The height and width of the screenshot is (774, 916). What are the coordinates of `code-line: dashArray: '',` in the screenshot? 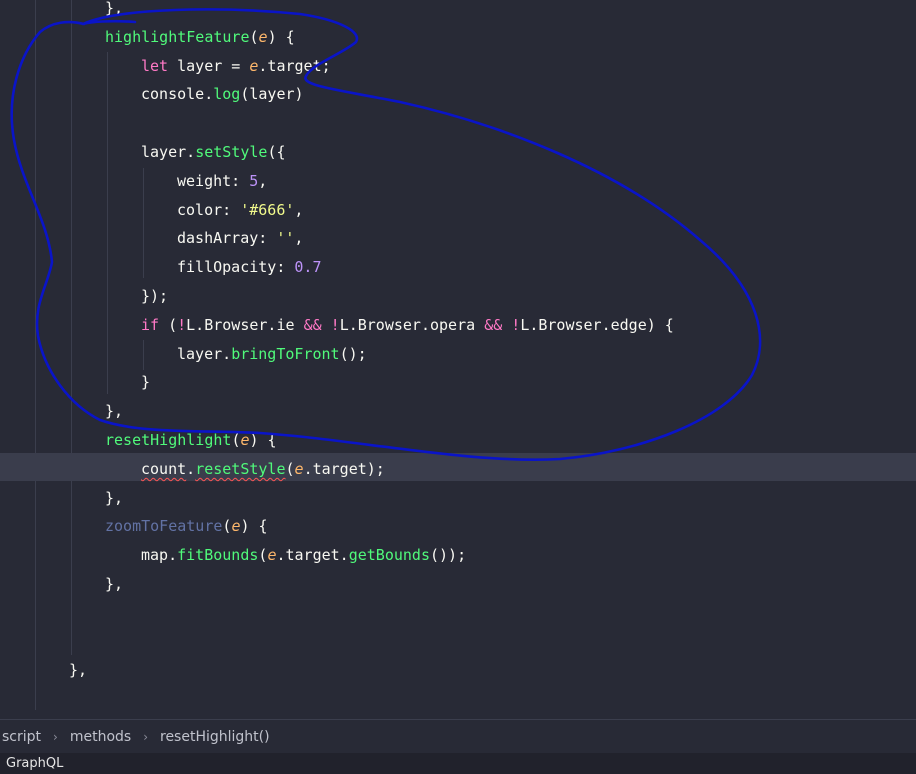 It's located at (240, 238).